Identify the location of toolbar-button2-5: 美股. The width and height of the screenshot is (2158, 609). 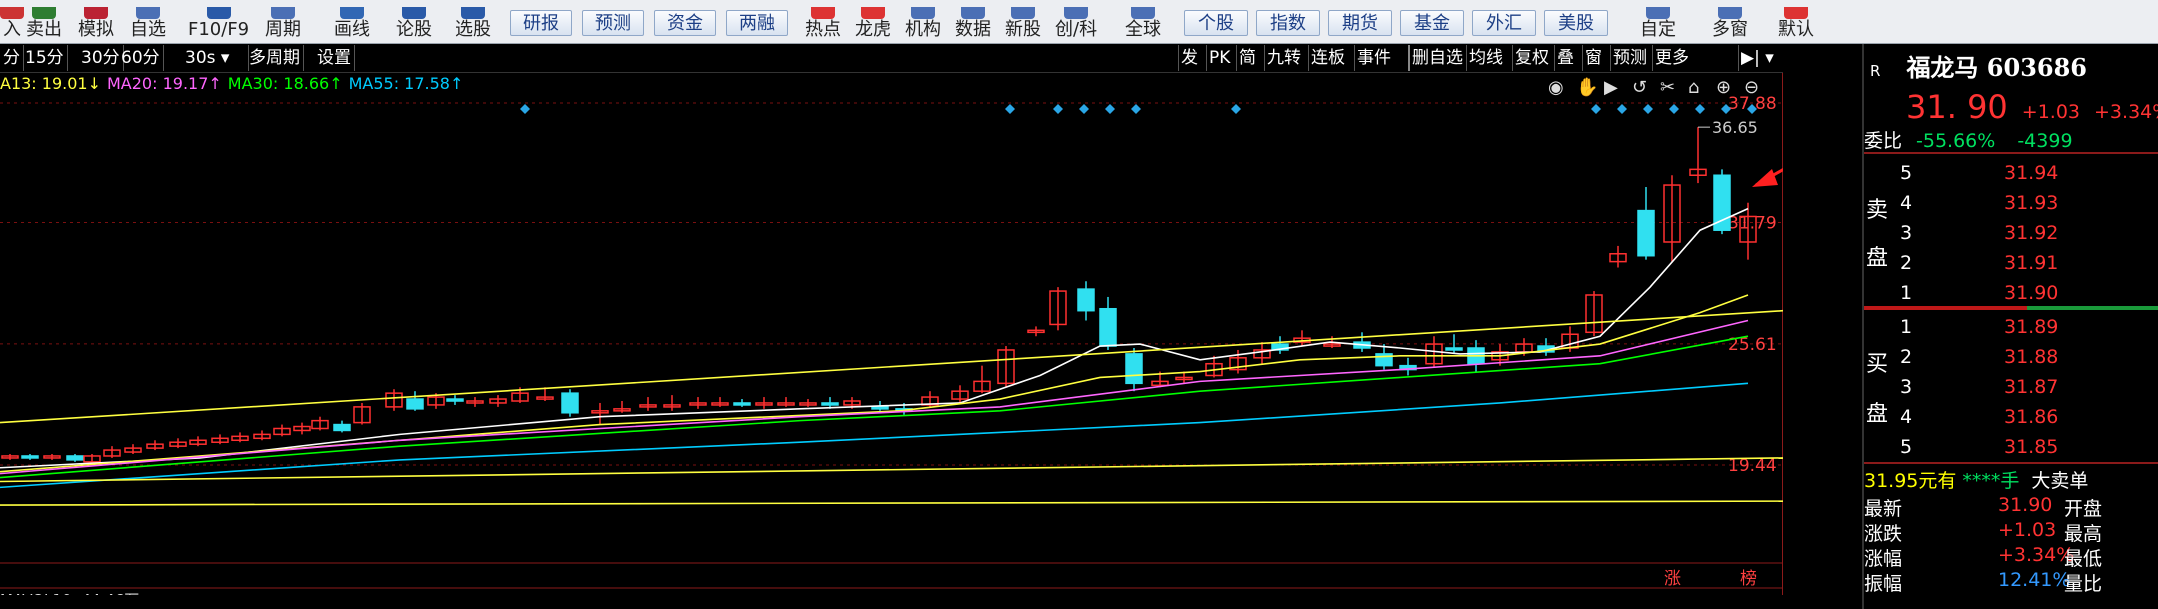
(1576, 23).